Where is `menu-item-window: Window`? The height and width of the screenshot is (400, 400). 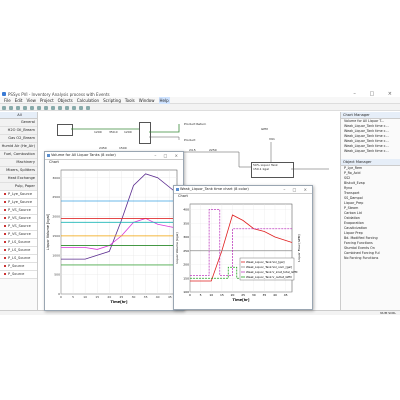 menu-item-window: Window is located at coordinates (147, 100).